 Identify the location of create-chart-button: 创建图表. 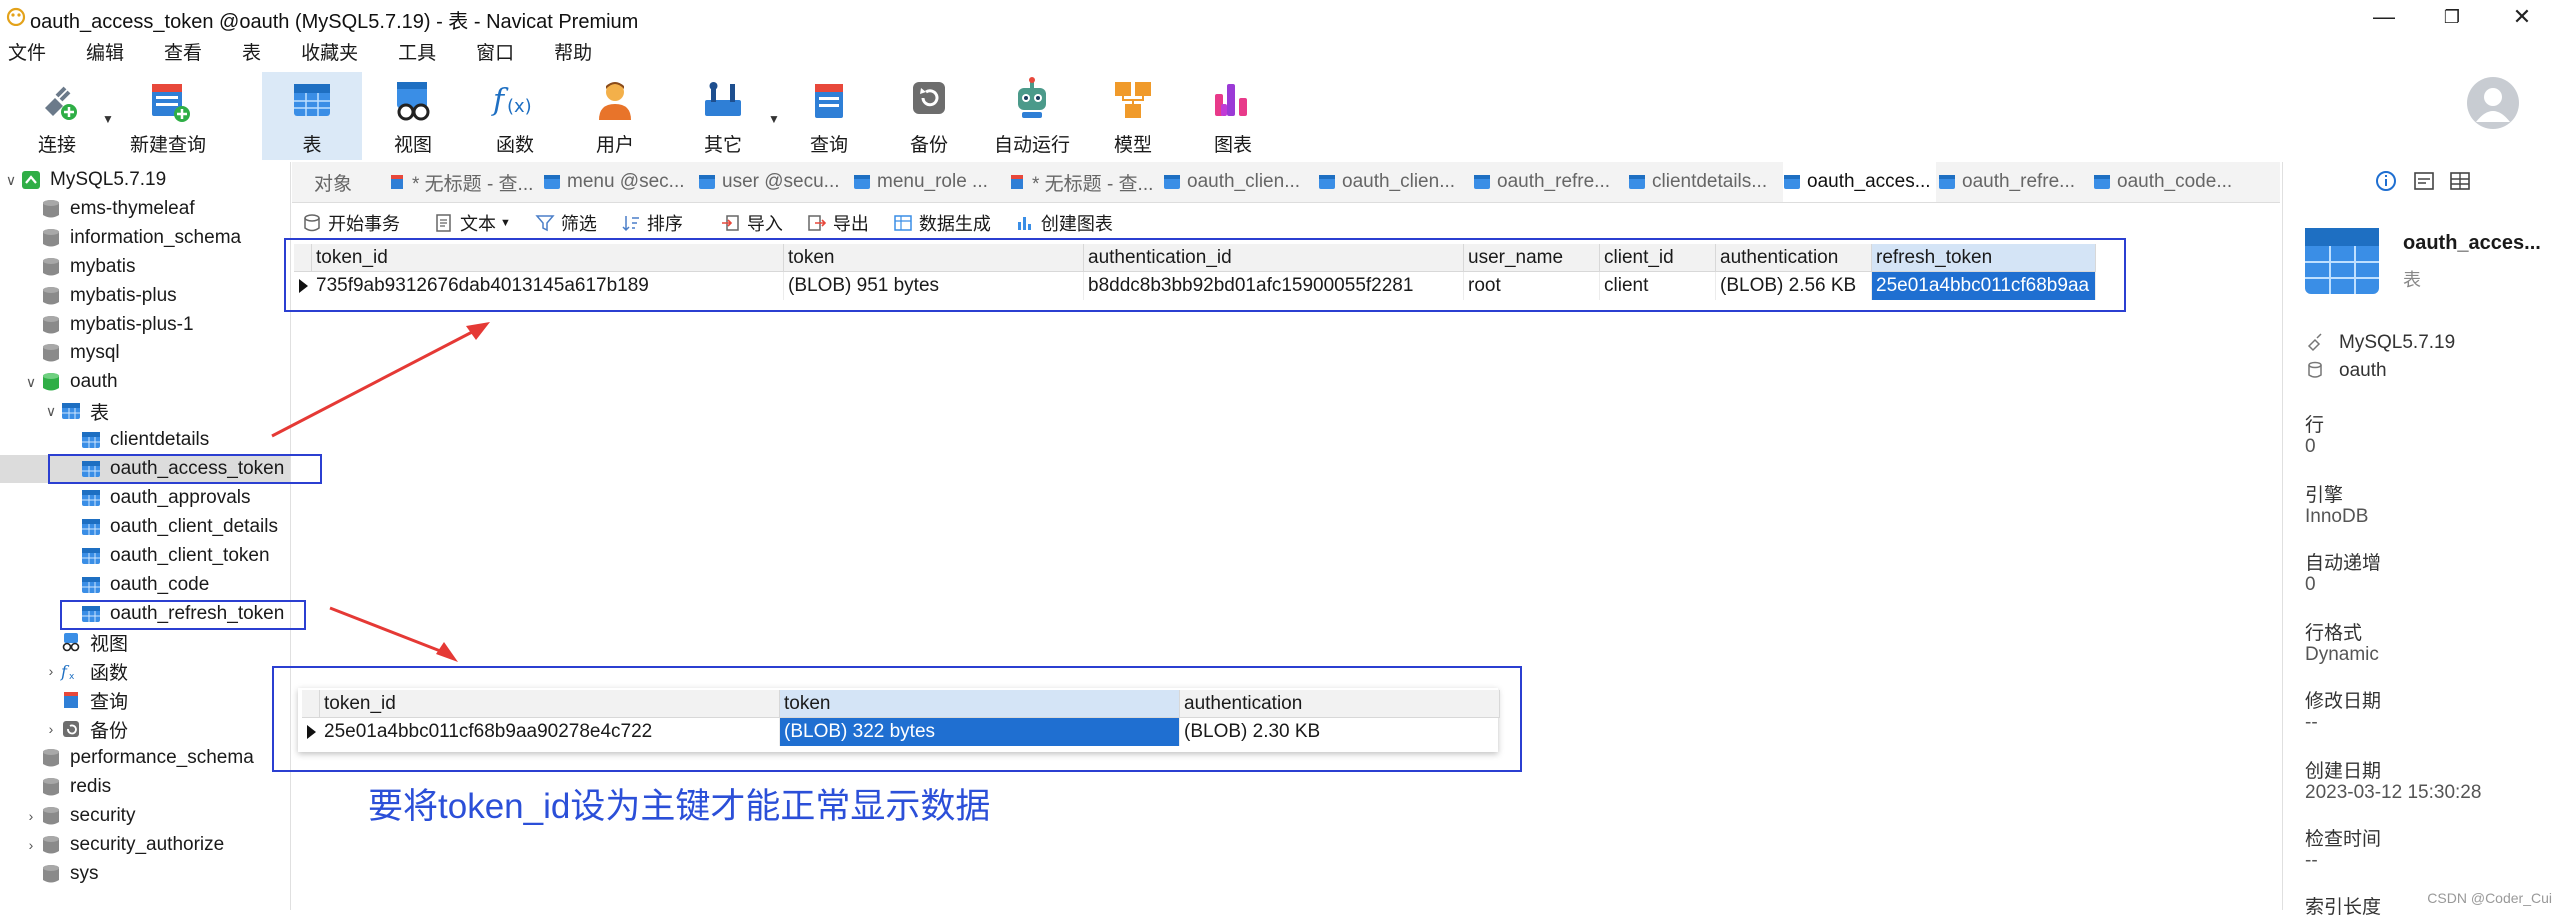
(1064, 223).